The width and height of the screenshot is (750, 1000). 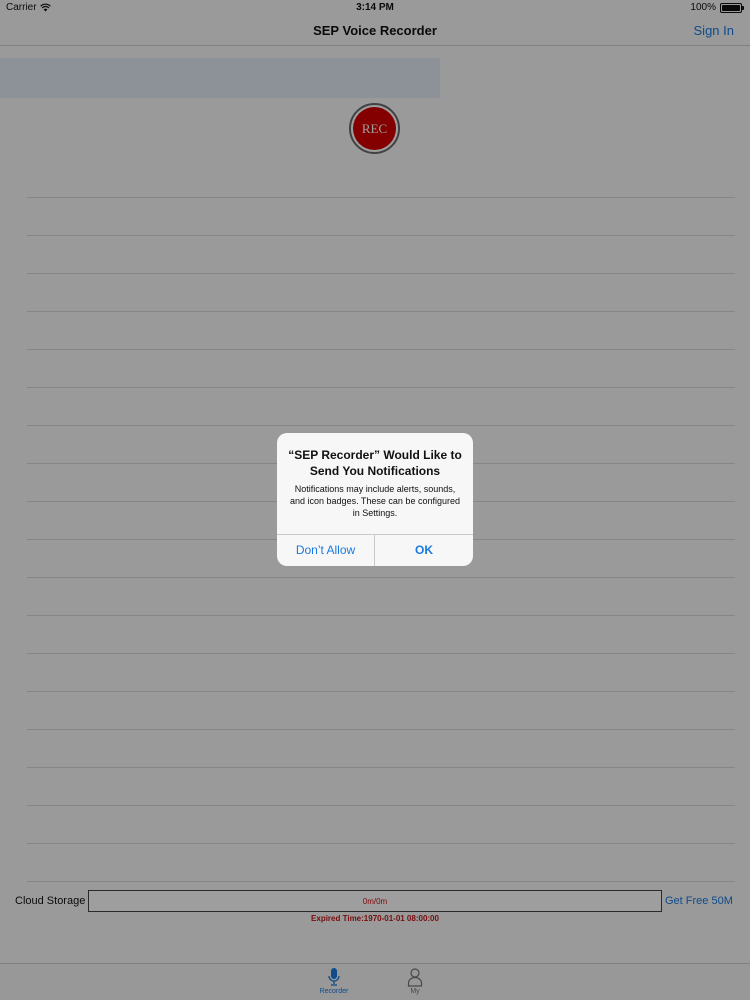 I want to click on ok-button: OK, so click(x=424, y=550).